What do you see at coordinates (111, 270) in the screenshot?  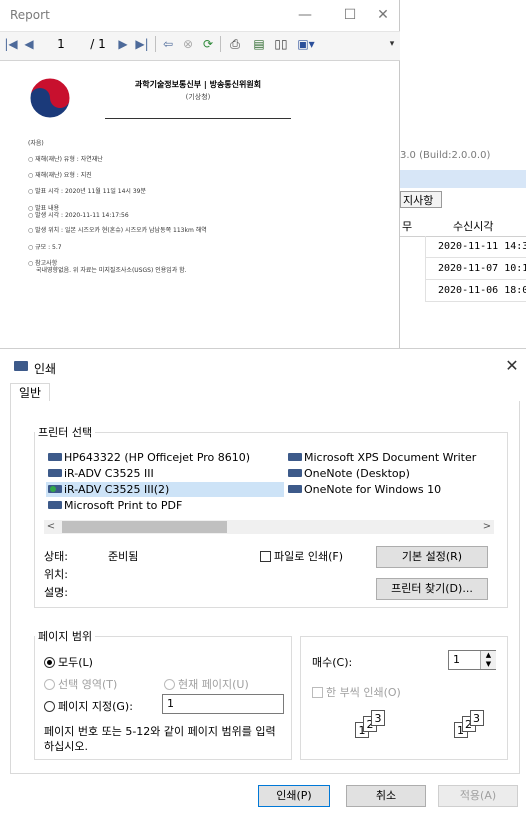 I see `report-line: 국내영향없음. 위 자료는 미지질조사소(USGS) 인용임과 함.` at bounding box center [111, 270].